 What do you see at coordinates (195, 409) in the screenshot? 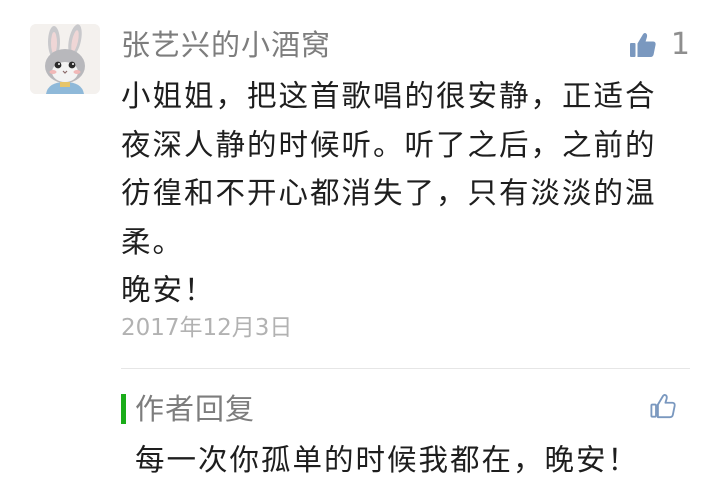
I see `author-reply-title: 作者回复` at bounding box center [195, 409].